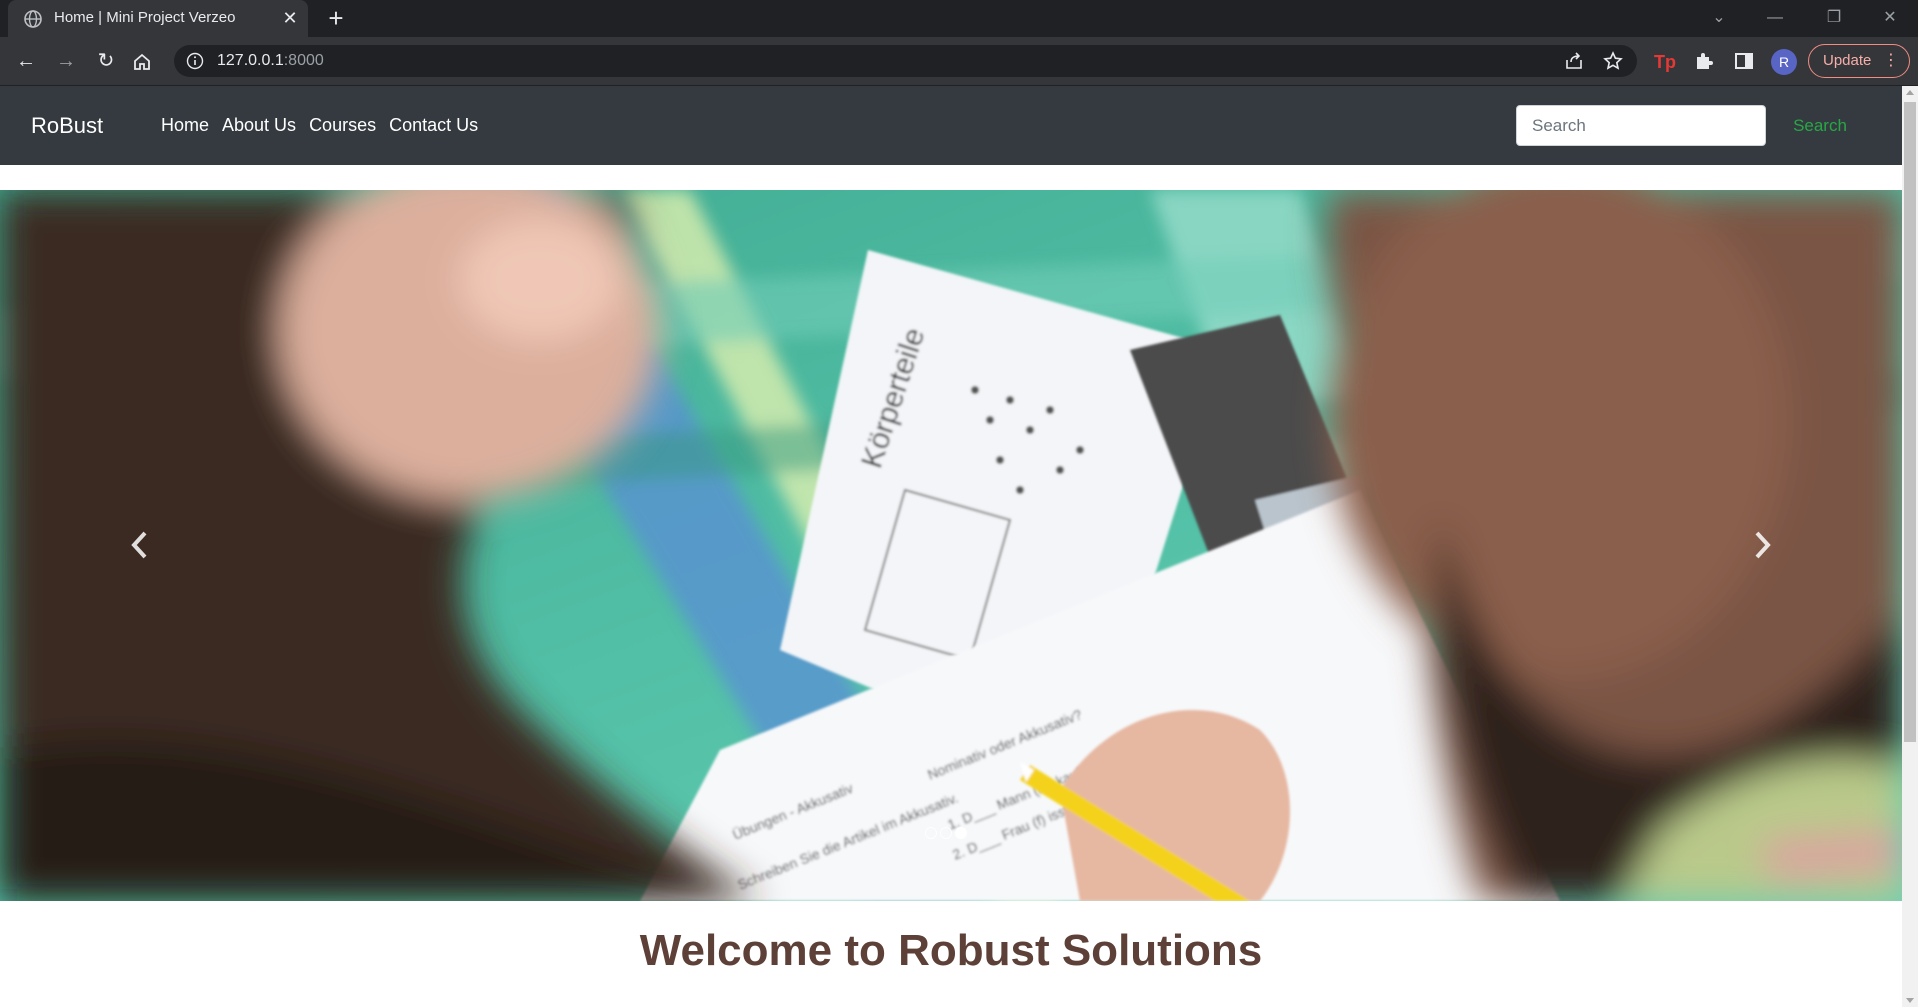 The image size is (1918, 1007). I want to click on site-info-icon, so click(195, 61).